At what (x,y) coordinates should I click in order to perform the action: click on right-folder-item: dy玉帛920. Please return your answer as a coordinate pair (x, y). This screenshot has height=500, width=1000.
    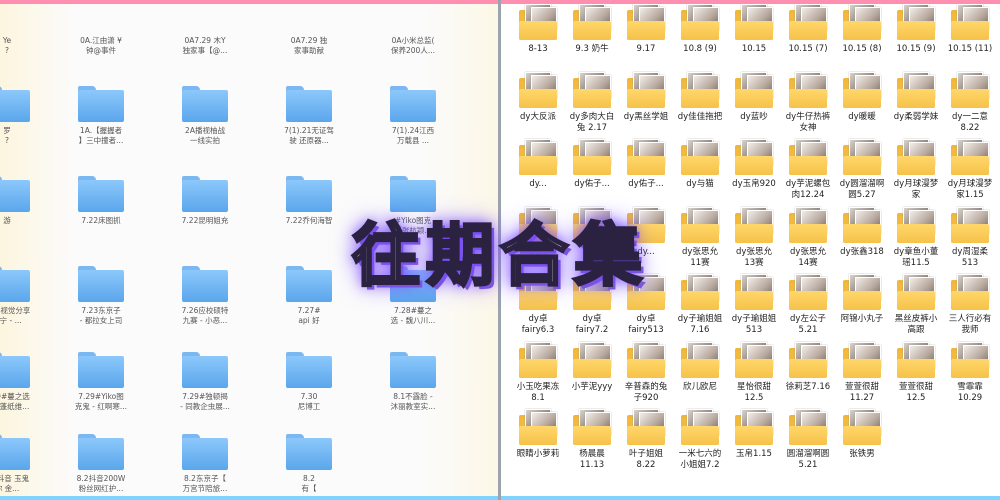
    Looking at the image, I should click on (754, 174).